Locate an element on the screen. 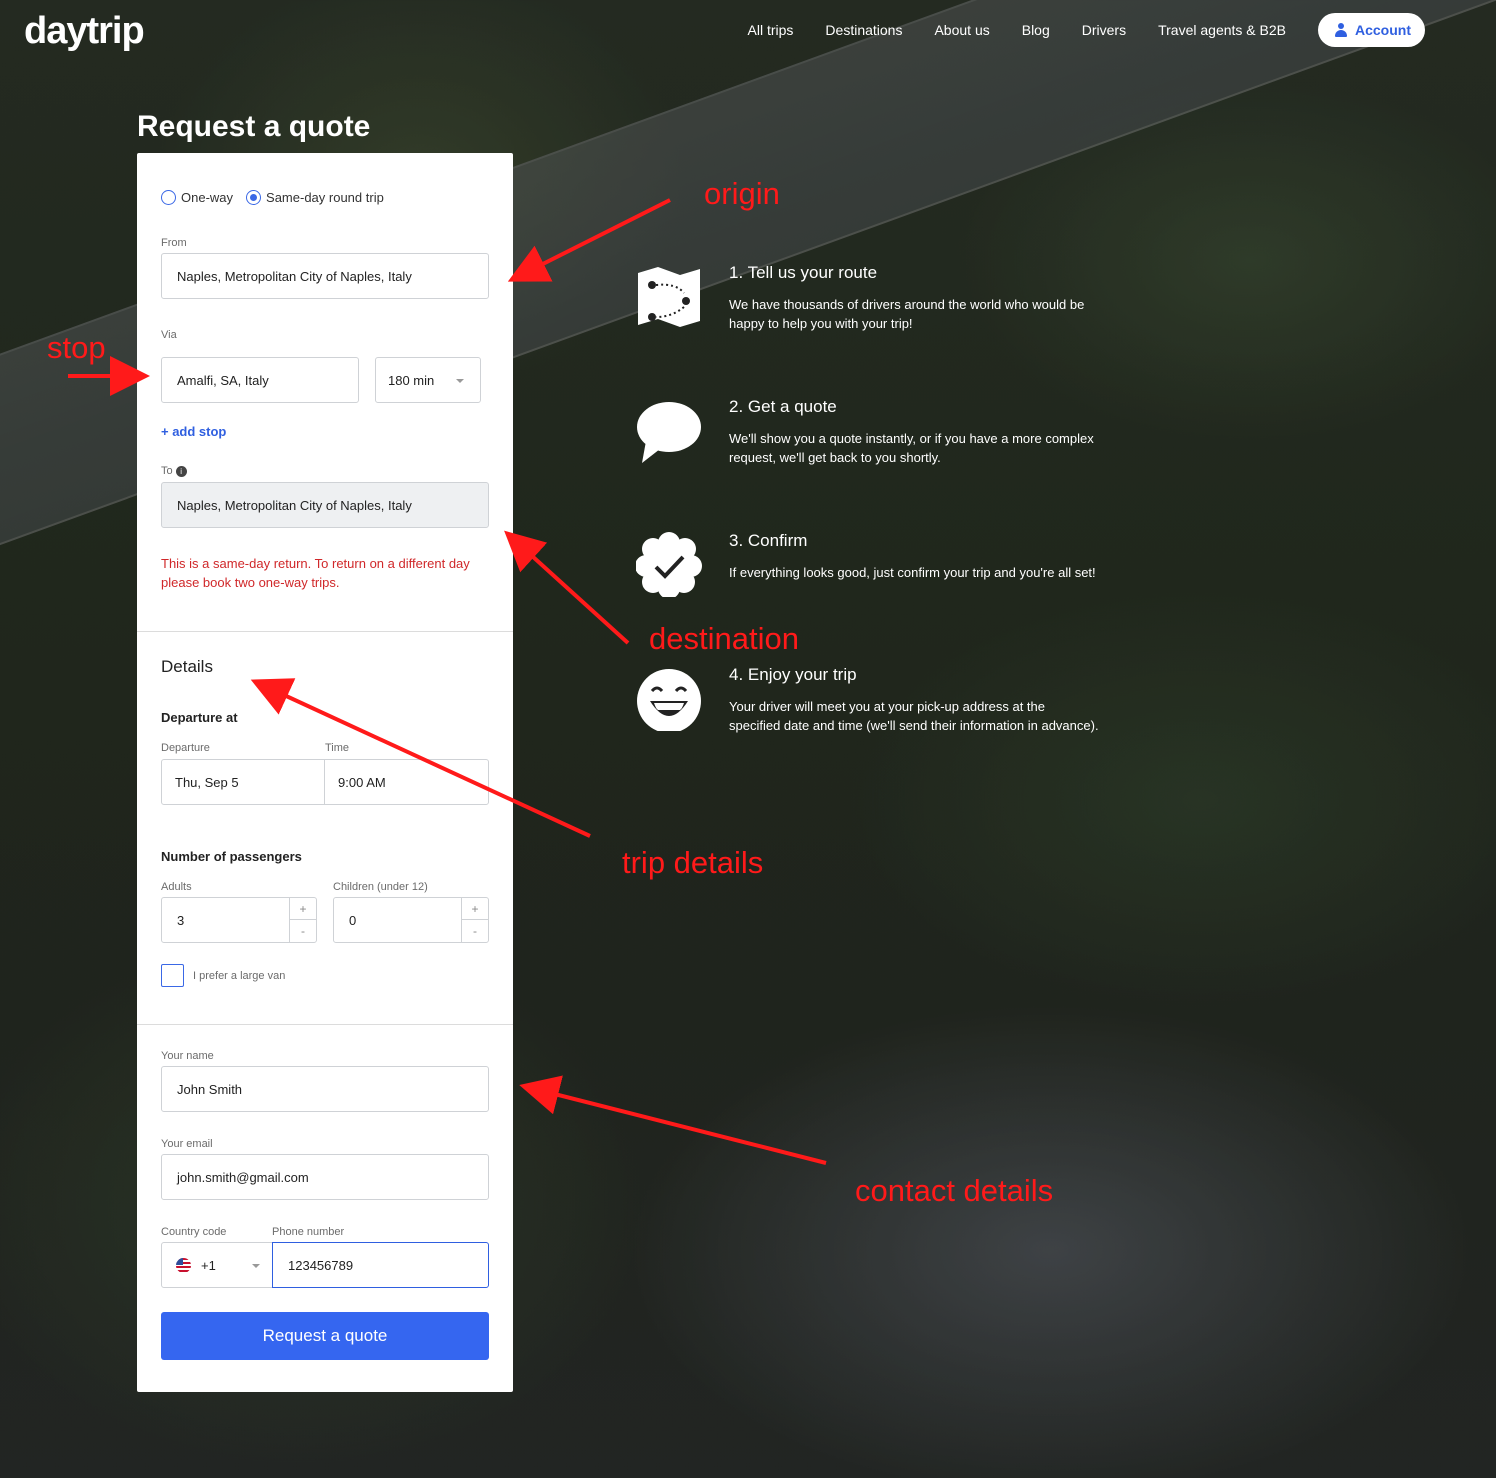 The width and height of the screenshot is (1496, 1478). annotation-origin: origin is located at coordinates (742, 193).